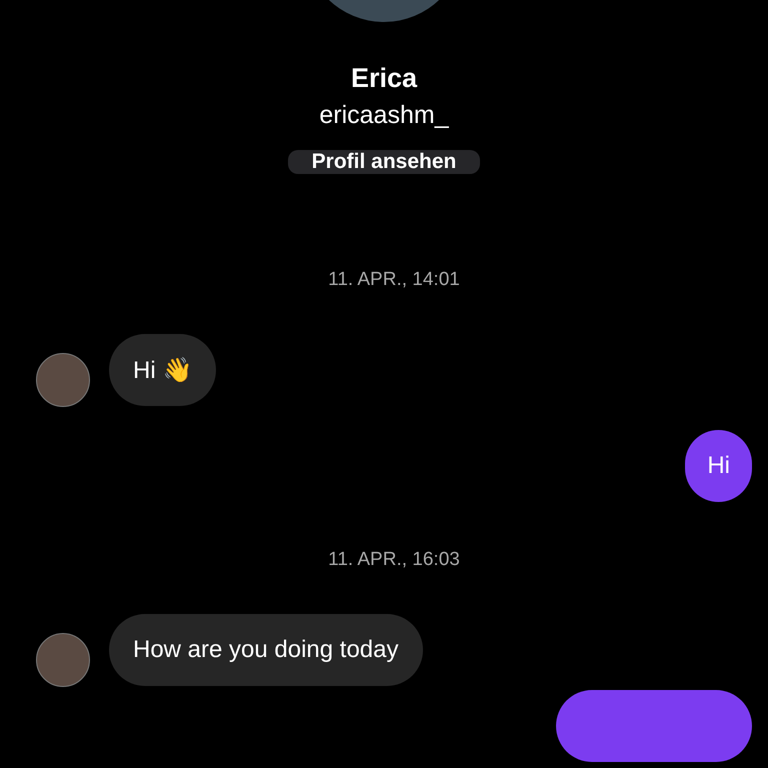  What do you see at coordinates (394, 560) in the screenshot?
I see `message-timestamp: 11. APR., 16:03` at bounding box center [394, 560].